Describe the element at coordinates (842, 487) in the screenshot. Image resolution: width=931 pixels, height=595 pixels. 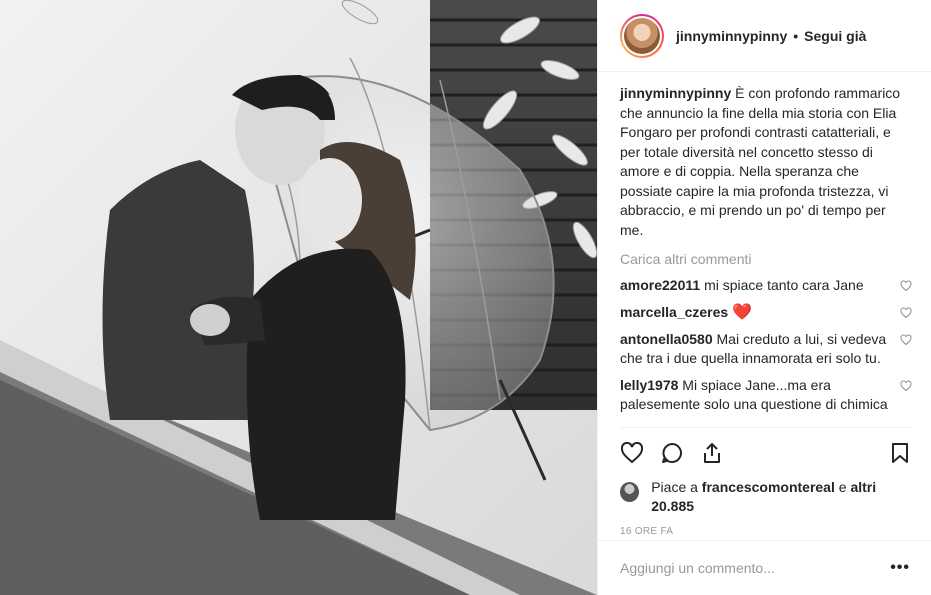
I see `likes-connector: e` at that location.